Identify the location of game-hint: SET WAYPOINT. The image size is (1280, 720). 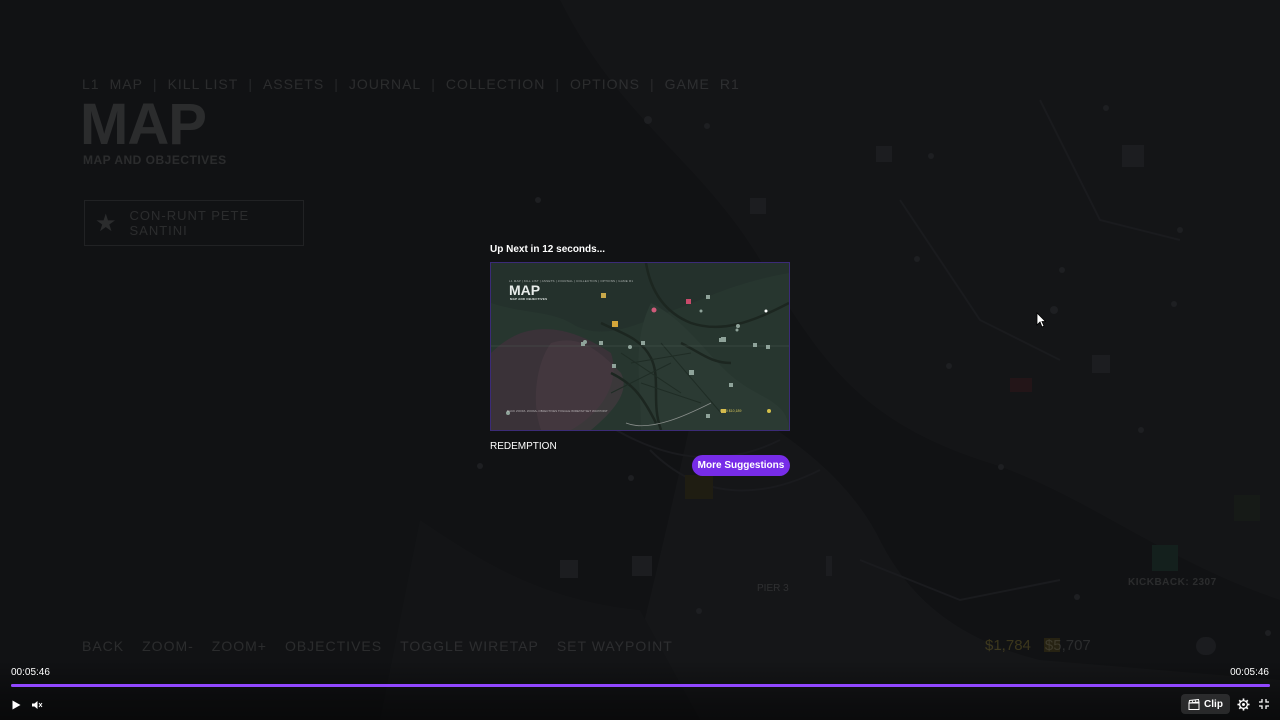
(614, 646).